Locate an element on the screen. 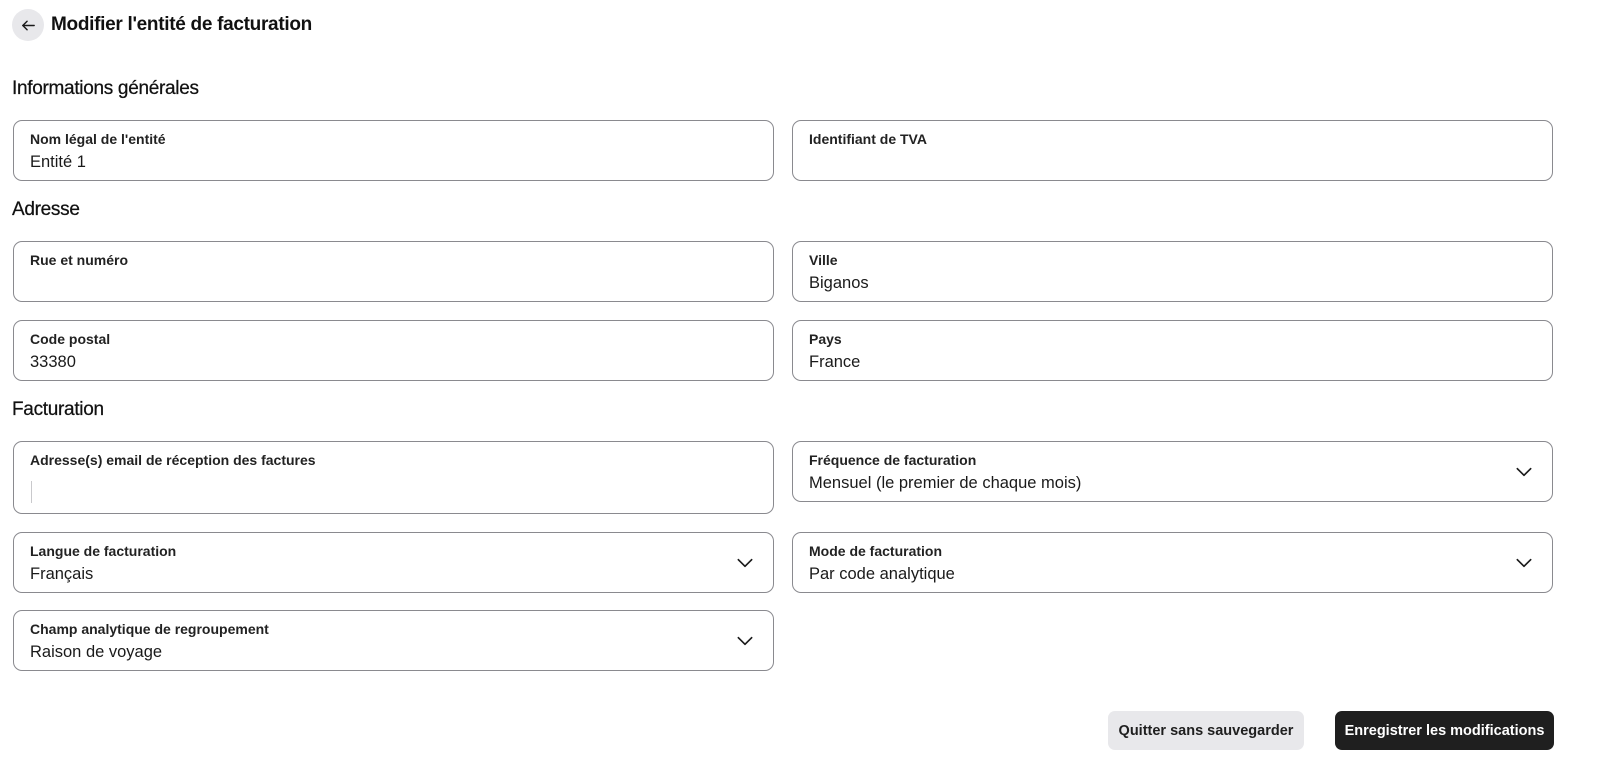 The height and width of the screenshot is (783, 1601). street-field: Rue et numéro is located at coordinates (393, 271).